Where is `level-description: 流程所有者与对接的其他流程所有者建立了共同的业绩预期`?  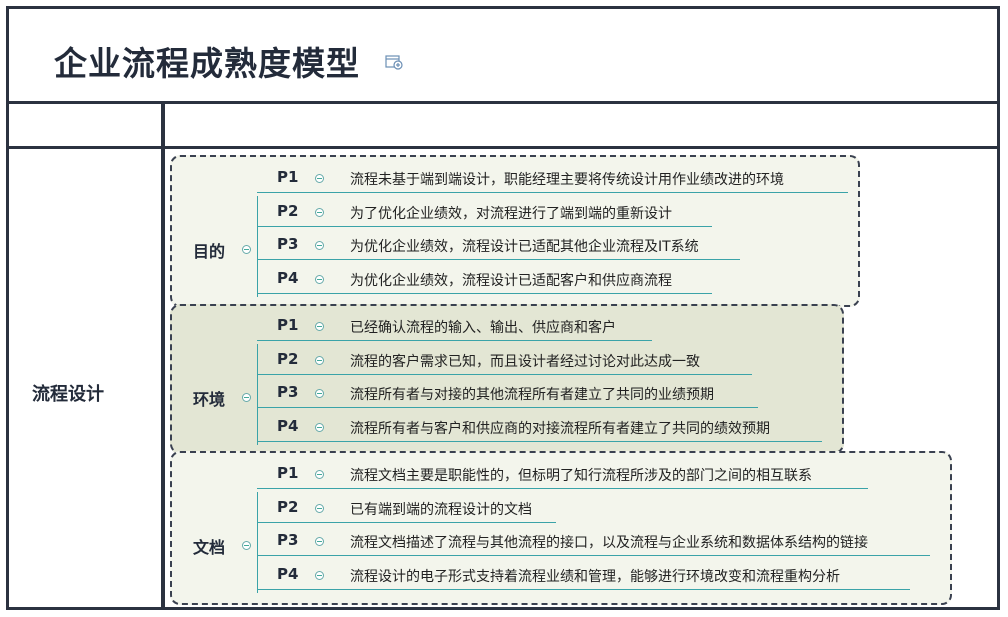
level-description: 流程所有者与对接的其他流程所有者建立了共同的业绩预期 is located at coordinates (532, 395).